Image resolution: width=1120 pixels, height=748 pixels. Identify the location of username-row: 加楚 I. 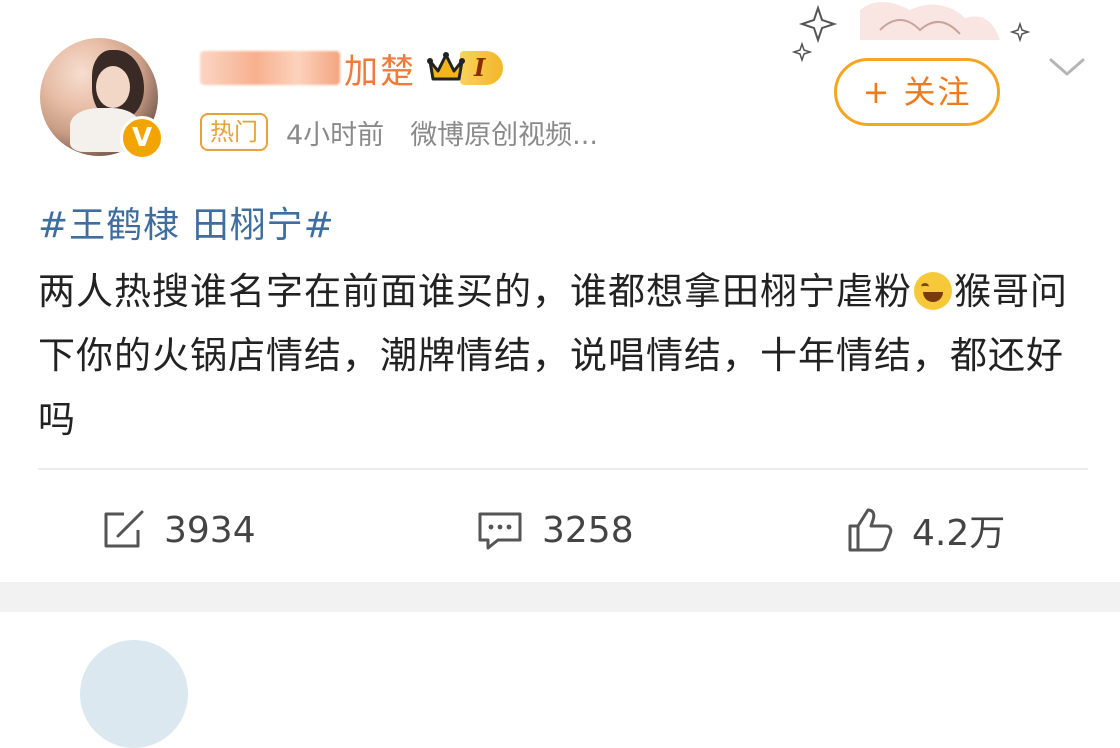
(352, 68).